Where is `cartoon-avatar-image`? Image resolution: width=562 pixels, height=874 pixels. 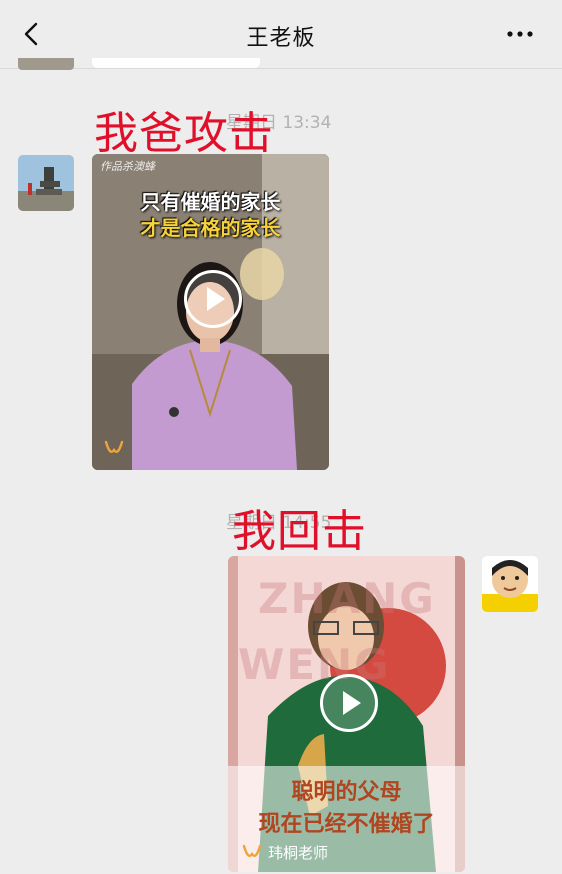 cartoon-avatar-image is located at coordinates (510, 584).